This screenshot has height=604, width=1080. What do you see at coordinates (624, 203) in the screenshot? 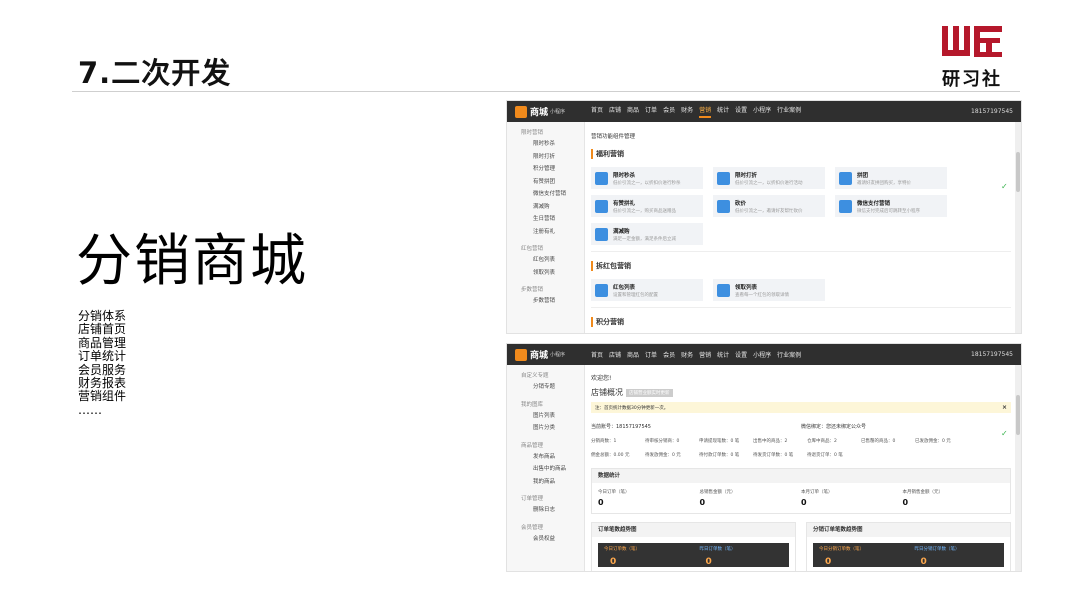
I see `card-title: 有赞拼礼` at bounding box center [624, 203].